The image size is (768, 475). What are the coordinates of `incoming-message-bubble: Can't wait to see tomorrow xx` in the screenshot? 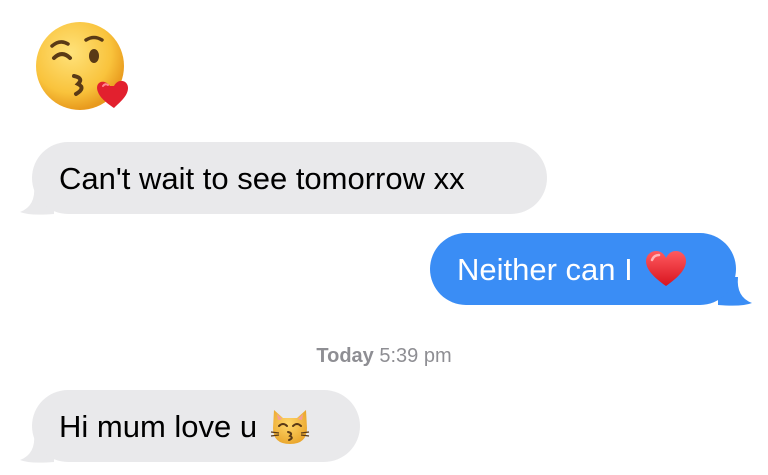 It's located at (289, 178).